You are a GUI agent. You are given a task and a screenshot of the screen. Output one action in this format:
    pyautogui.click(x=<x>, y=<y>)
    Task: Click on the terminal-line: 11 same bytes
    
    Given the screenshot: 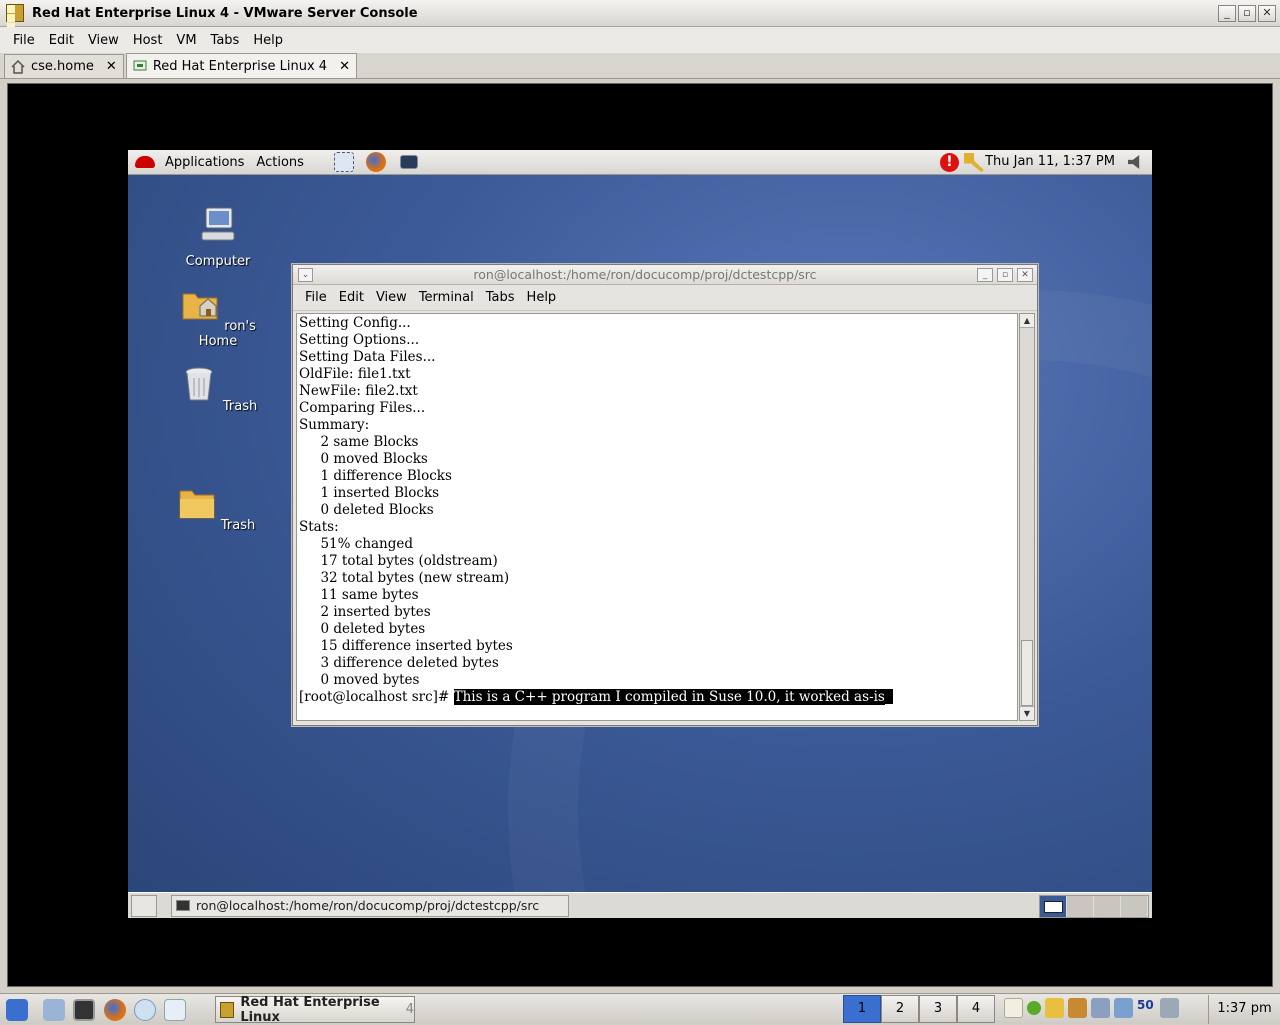 What is the action you would take?
    pyautogui.click(x=359, y=595)
    